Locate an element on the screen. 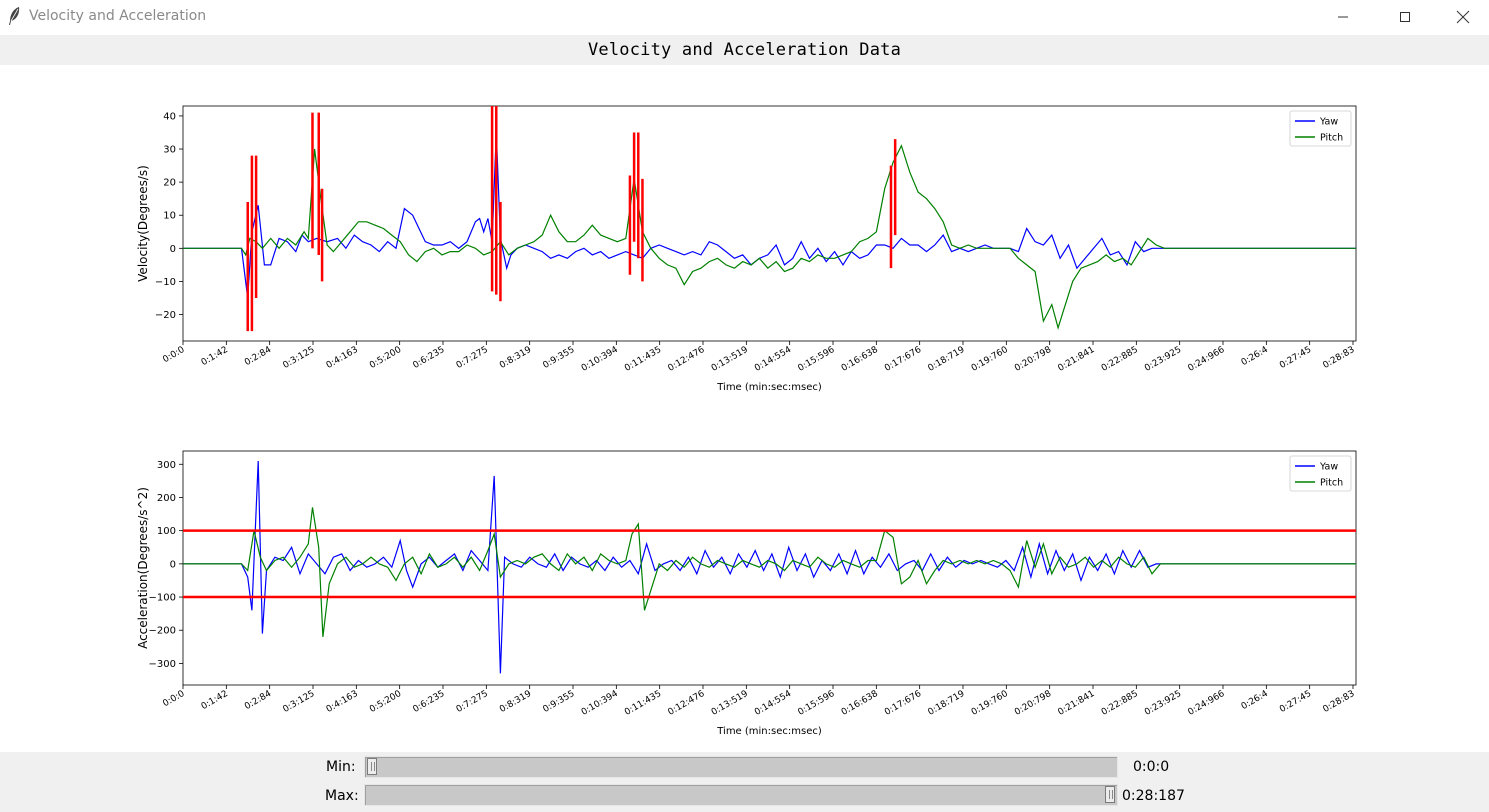  max-slider is located at coordinates (741, 795).